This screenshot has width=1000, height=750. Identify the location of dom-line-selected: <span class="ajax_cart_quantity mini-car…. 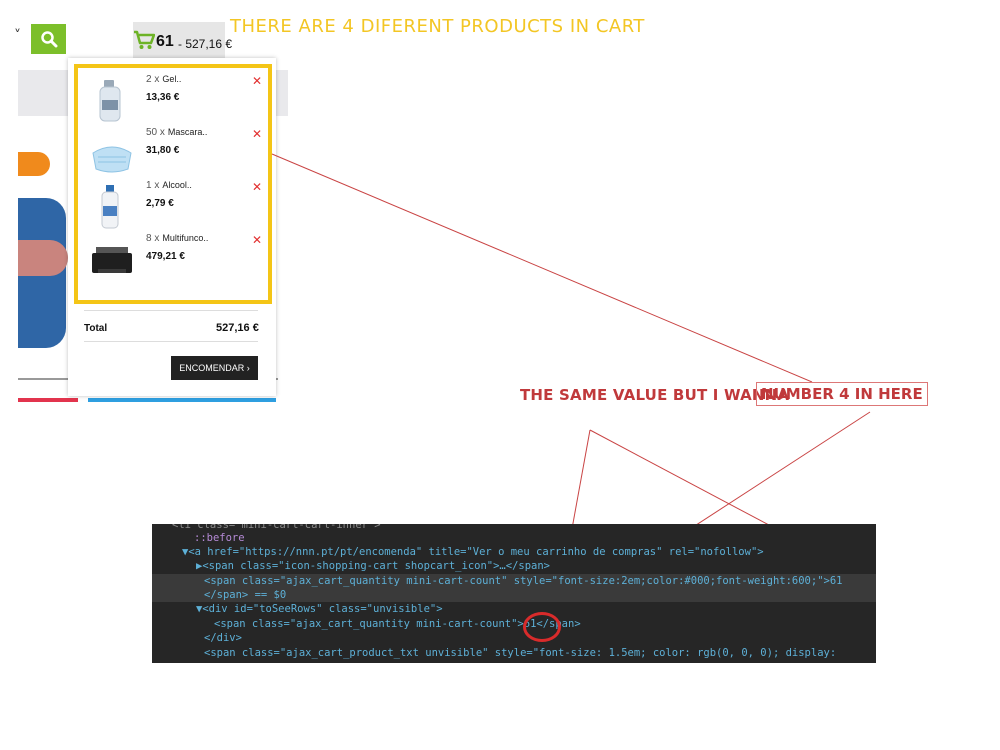
(514, 581).